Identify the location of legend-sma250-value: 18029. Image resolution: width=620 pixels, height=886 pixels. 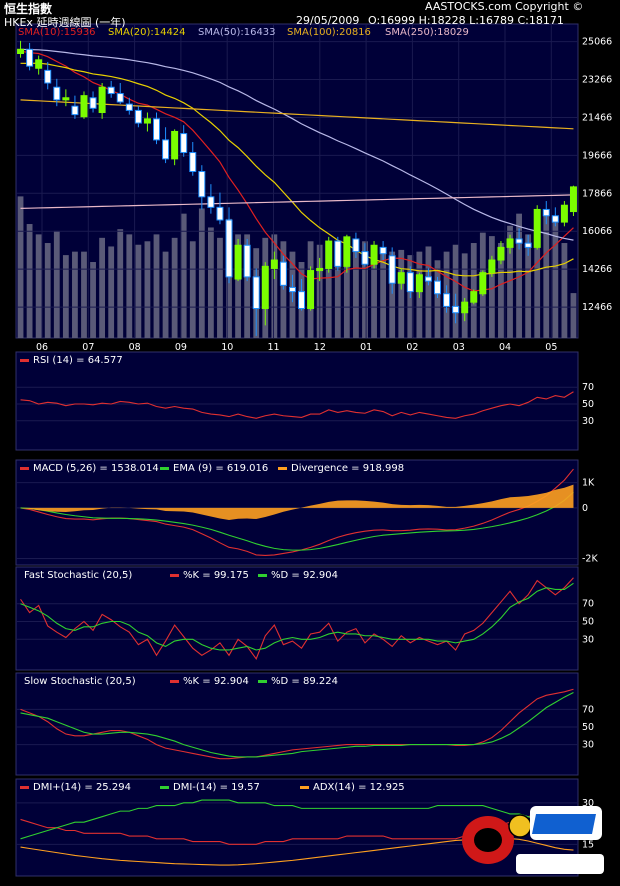
(453, 32).